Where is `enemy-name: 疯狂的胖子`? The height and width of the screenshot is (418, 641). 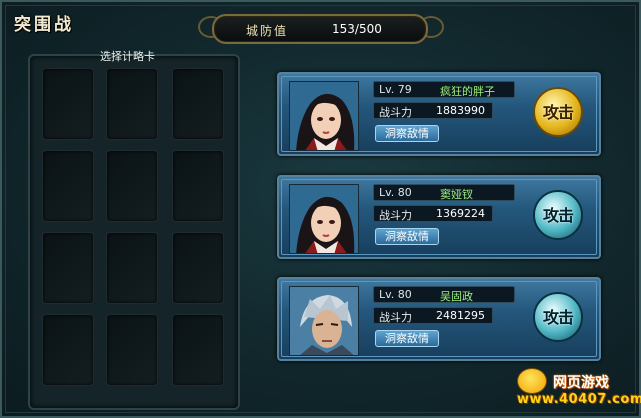 enemy-name: 疯狂的胖子 is located at coordinates (467, 91).